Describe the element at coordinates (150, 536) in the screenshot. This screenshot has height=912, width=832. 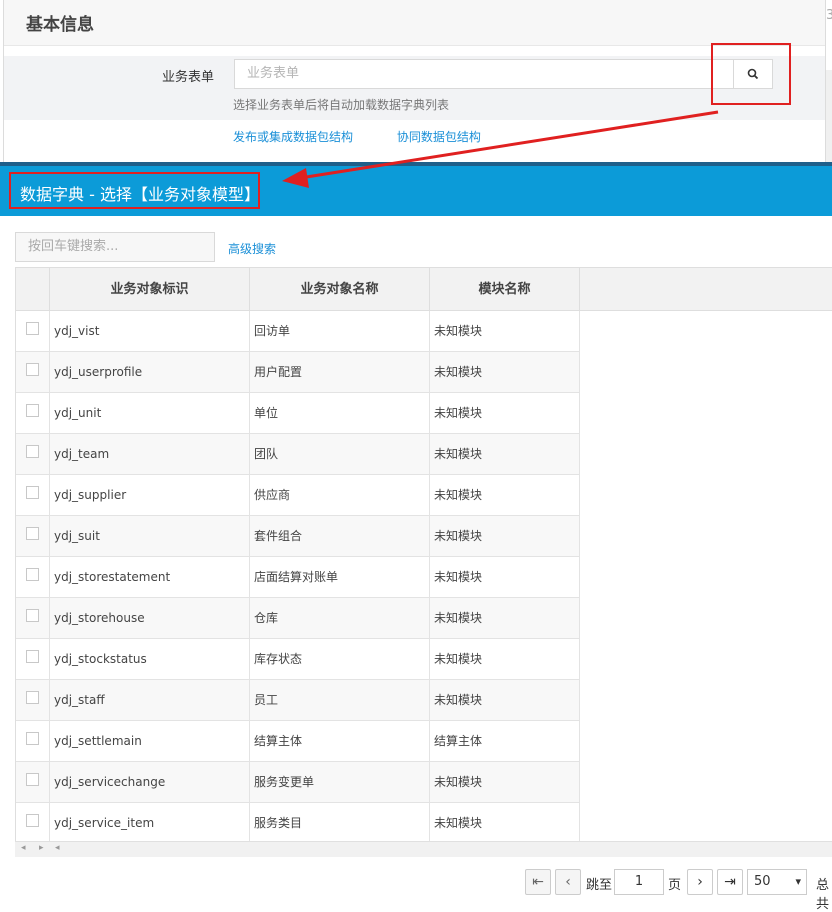
I see `cell-object-id: ydj_suit` at that location.